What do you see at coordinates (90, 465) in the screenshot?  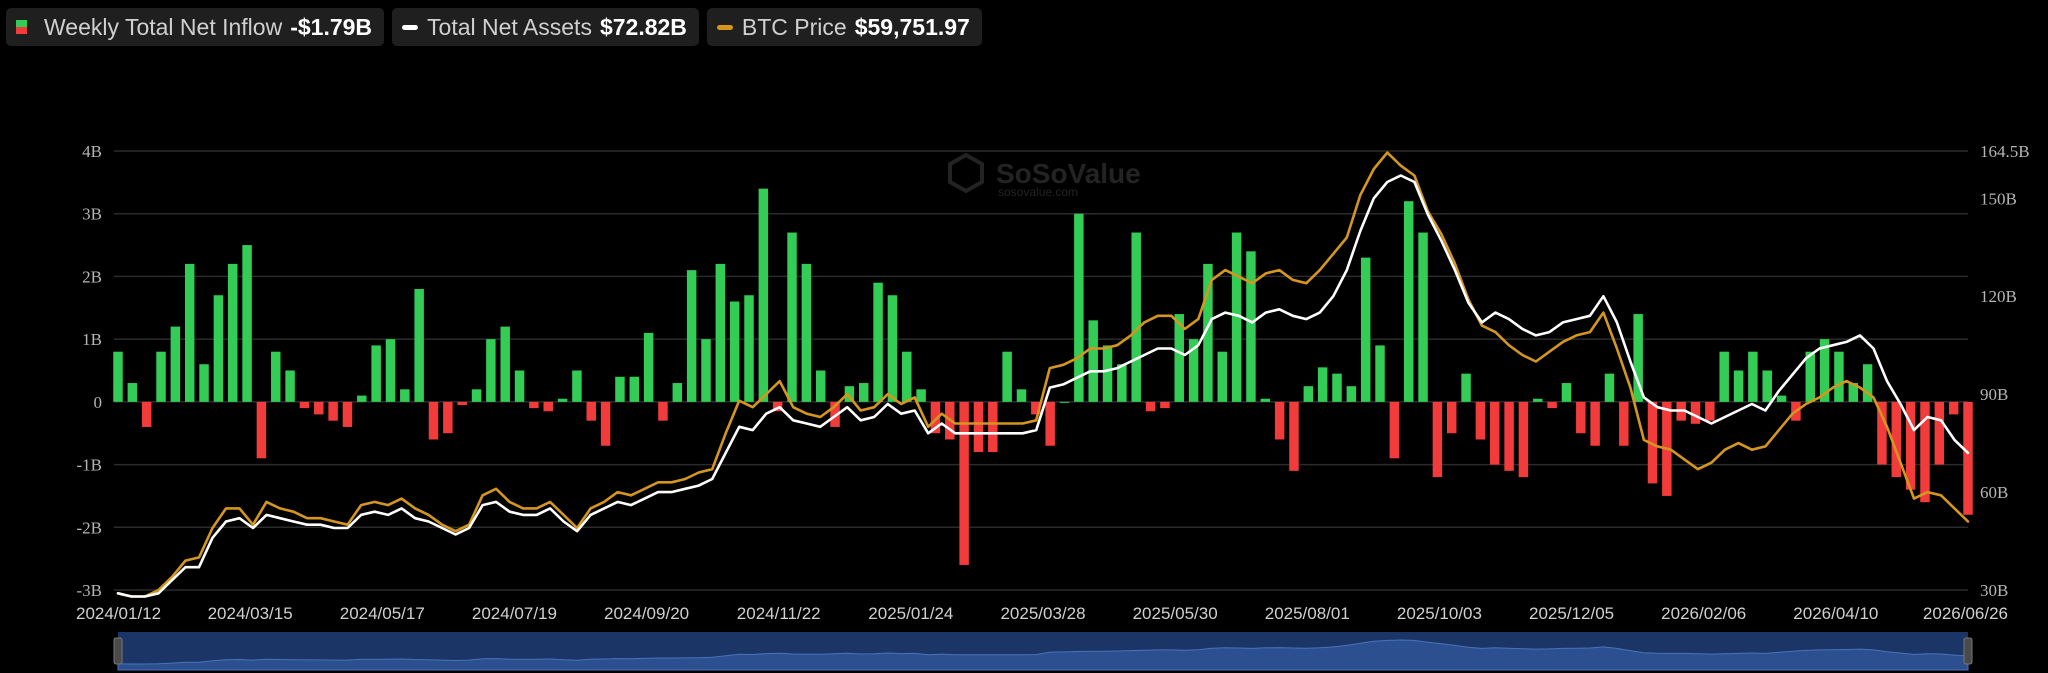 I see `left-tick-label: -1B` at bounding box center [90, 465].